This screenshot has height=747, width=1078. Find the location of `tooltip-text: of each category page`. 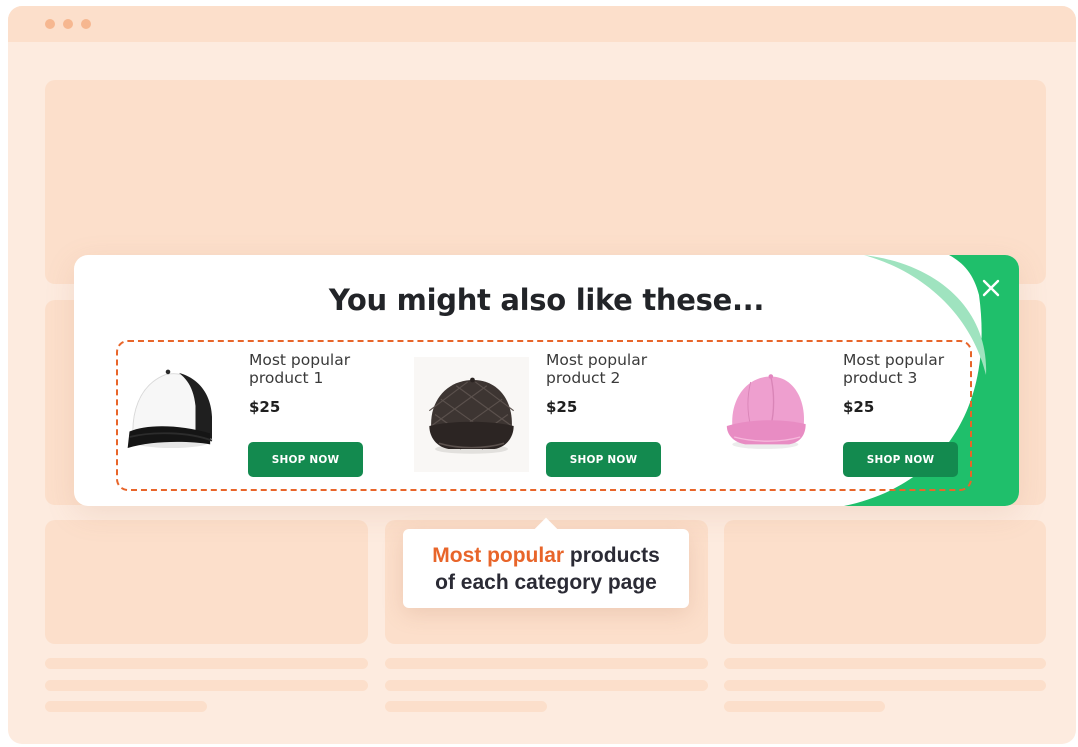

tooltip-text: of each category page is located at coordinates (546, 582).